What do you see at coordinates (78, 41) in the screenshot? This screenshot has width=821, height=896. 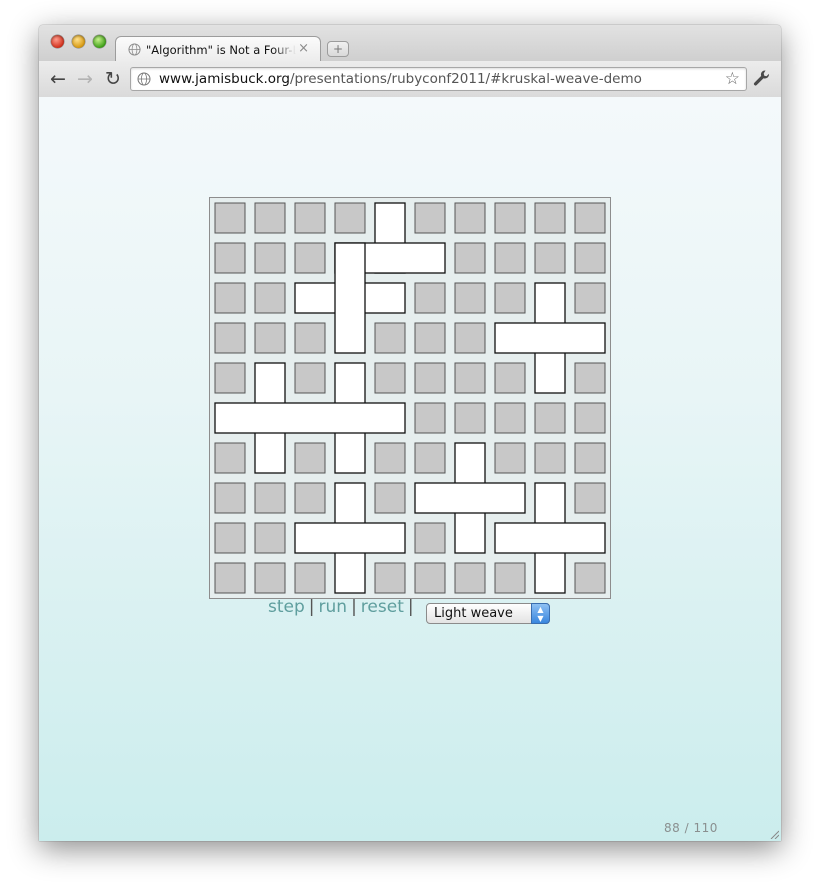 I see `minimize-window-button` at bounding box center [78, 41].